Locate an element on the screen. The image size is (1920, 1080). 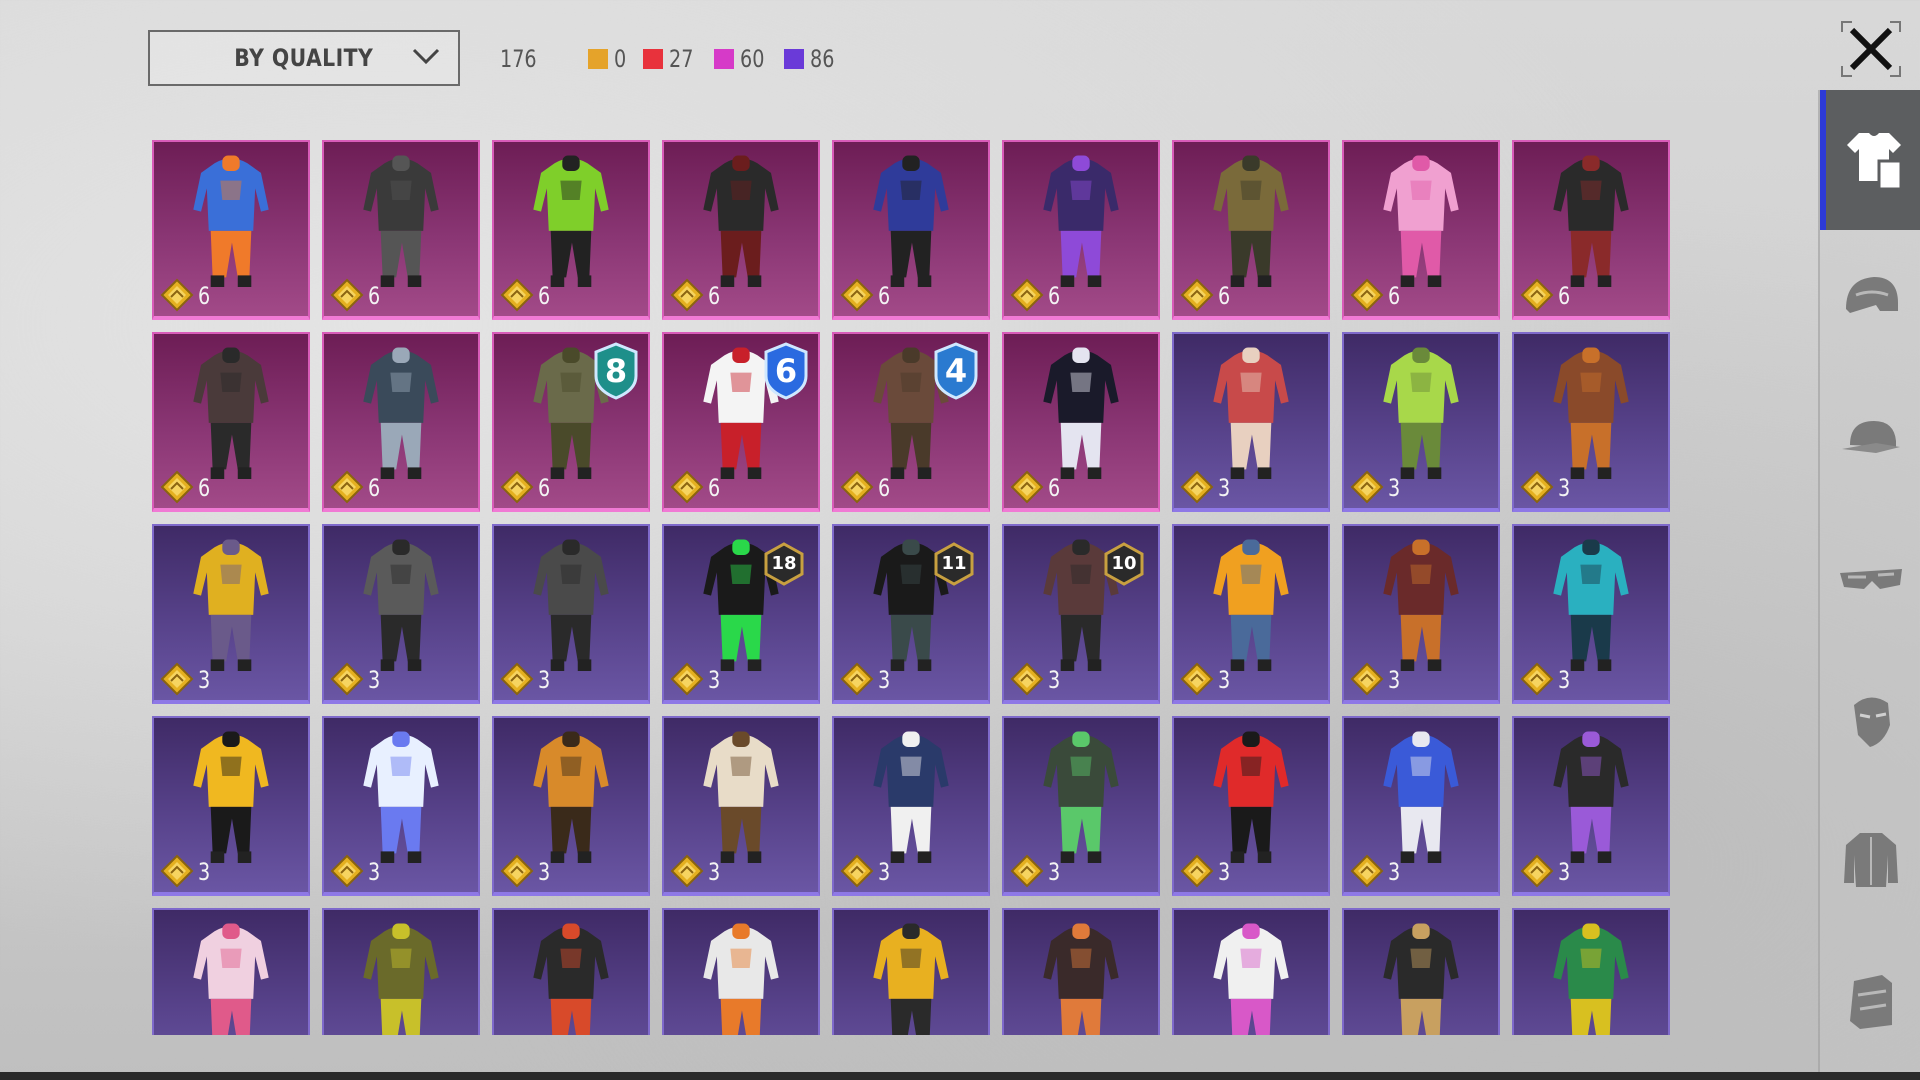
level-badge-number: 8 is located at coordinates (616, 371).